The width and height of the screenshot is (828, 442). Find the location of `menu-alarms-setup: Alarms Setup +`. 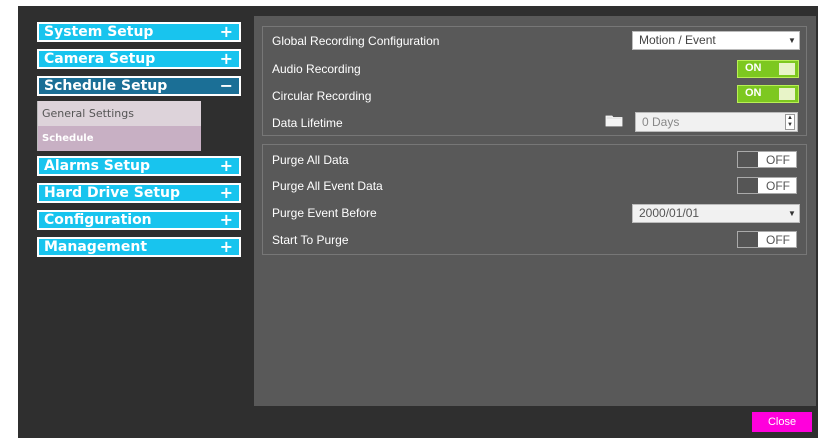

menu-alarms-setup: Alarms Setup + is located at coordinates (139, 166).